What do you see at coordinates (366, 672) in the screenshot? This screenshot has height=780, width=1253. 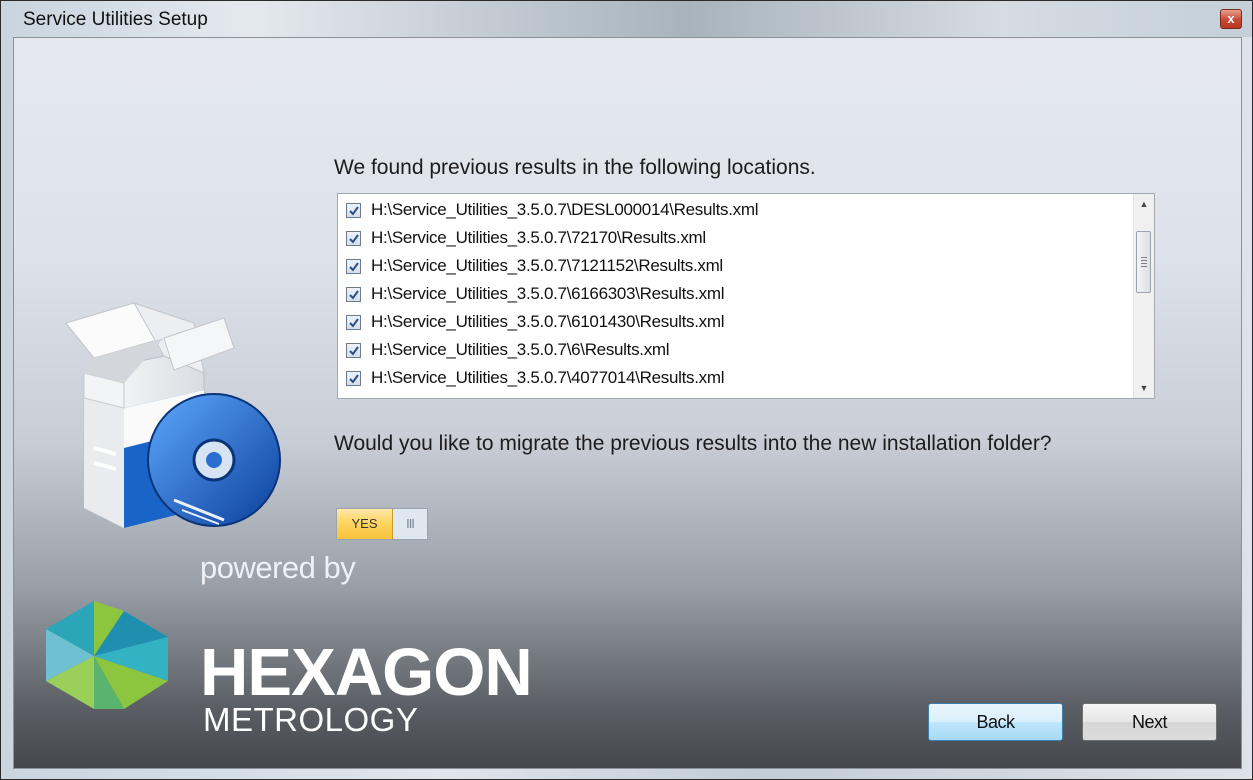 I see `brand-name: HEXAGON` at bounding box center [366, 672].